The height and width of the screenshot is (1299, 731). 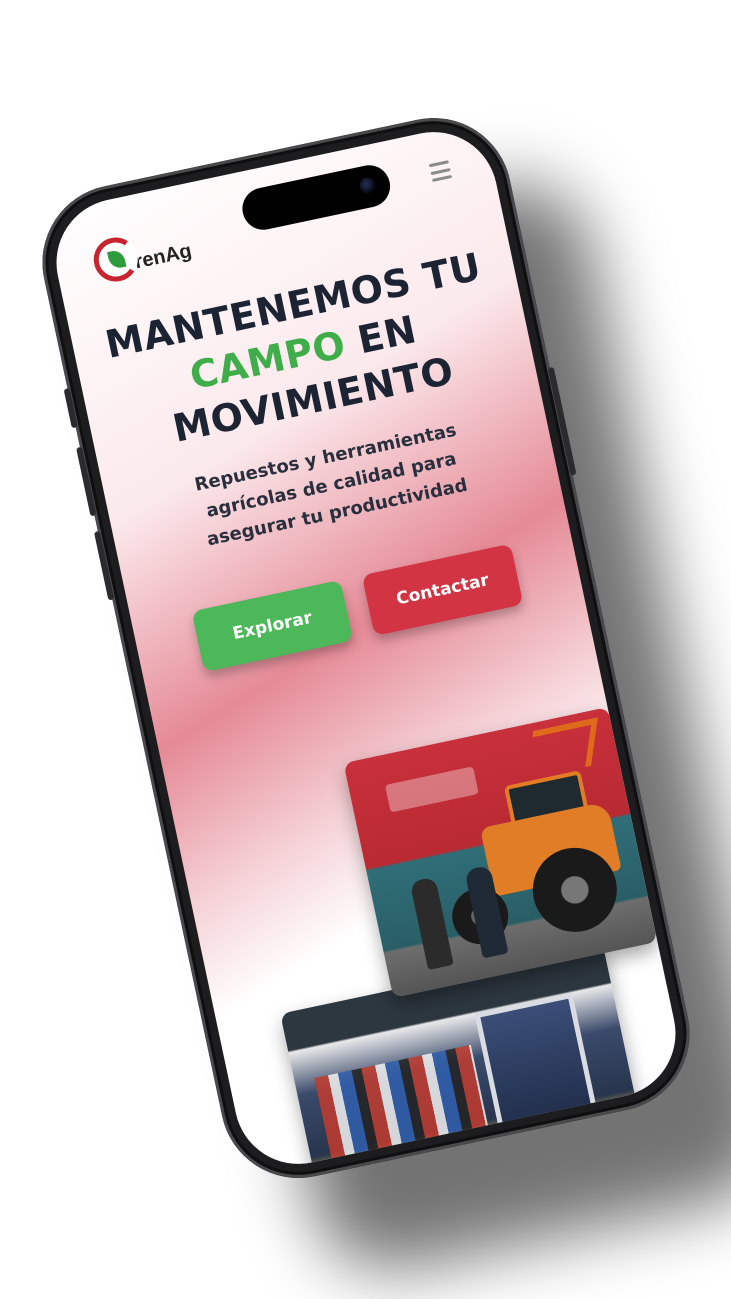 I want to click on brand-logo: renAg, so click(x=142, y=254).